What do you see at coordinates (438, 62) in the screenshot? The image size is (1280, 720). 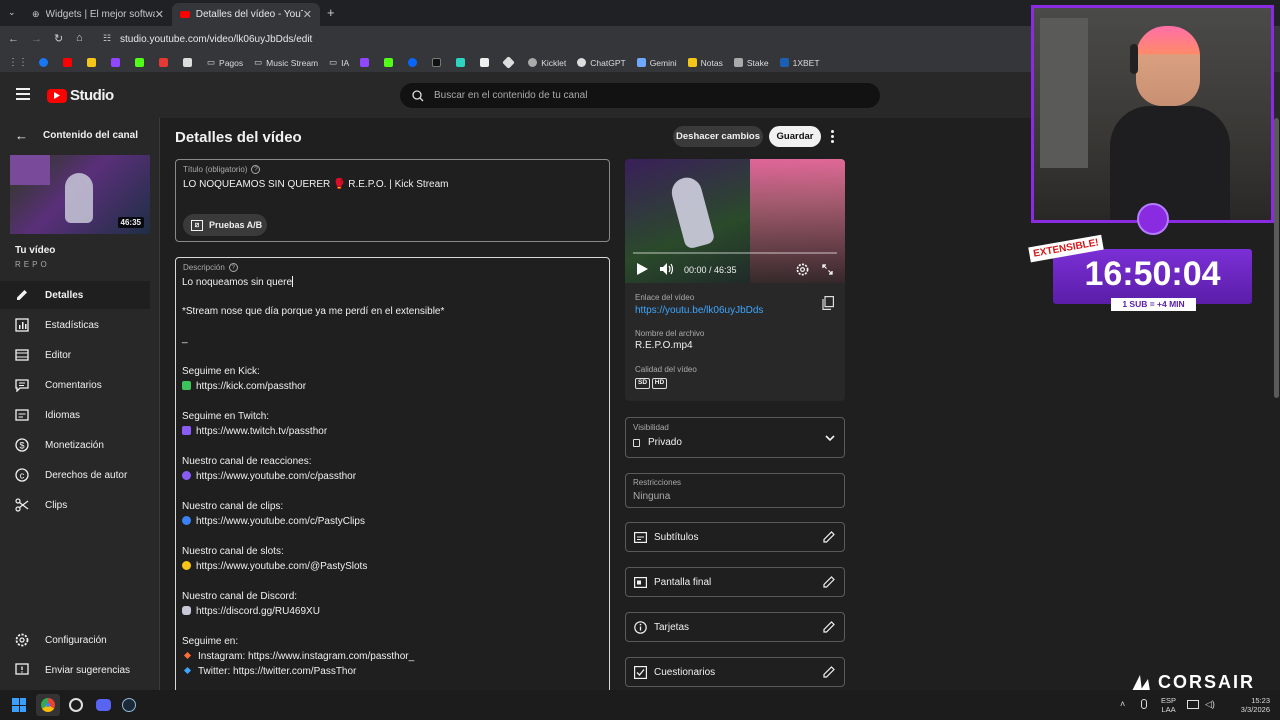 I see `tiktok-icon` at bounding box center [438, 62].